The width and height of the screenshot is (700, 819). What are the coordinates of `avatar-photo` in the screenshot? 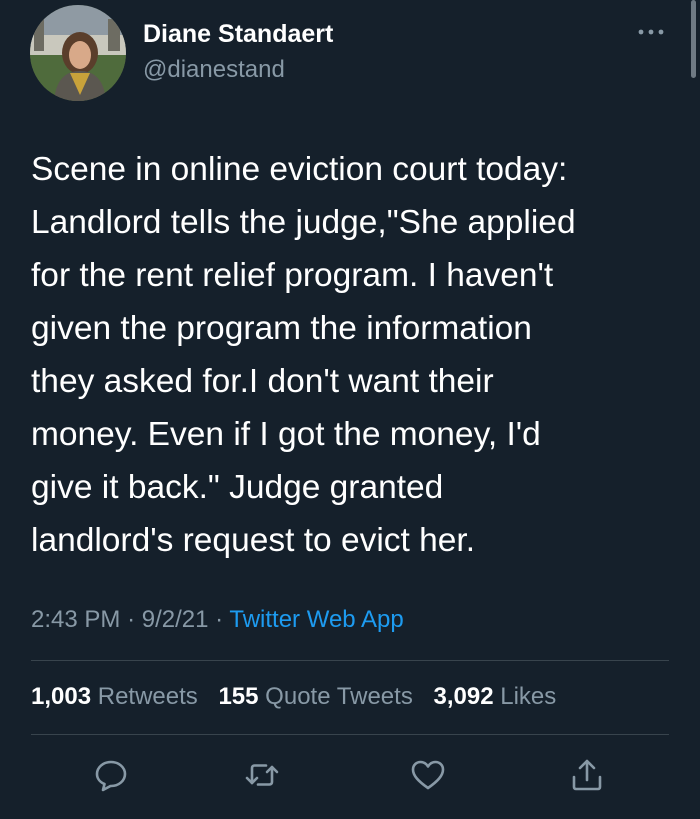 It's located at (78, 53).